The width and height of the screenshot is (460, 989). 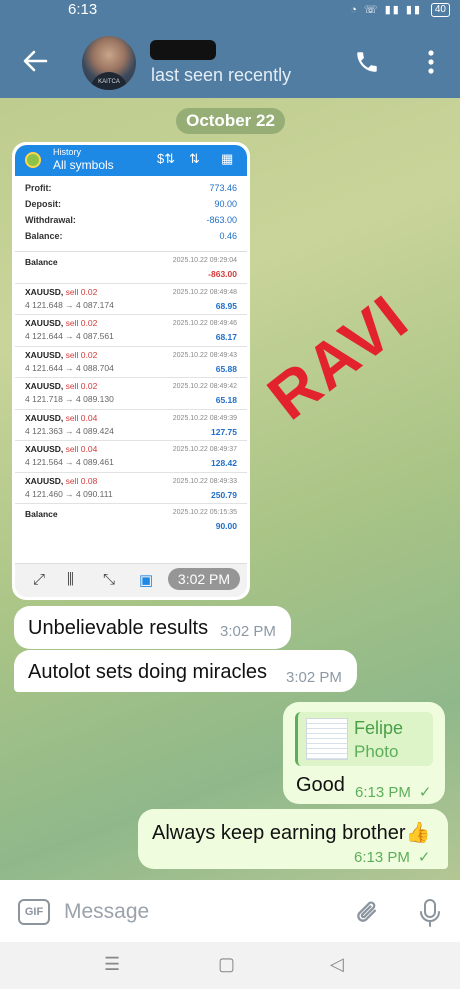 What do you see at coordinates (70, 579) in the screenshot?
I see `candles-icon: ⫼` at bounding box center [70, 579].